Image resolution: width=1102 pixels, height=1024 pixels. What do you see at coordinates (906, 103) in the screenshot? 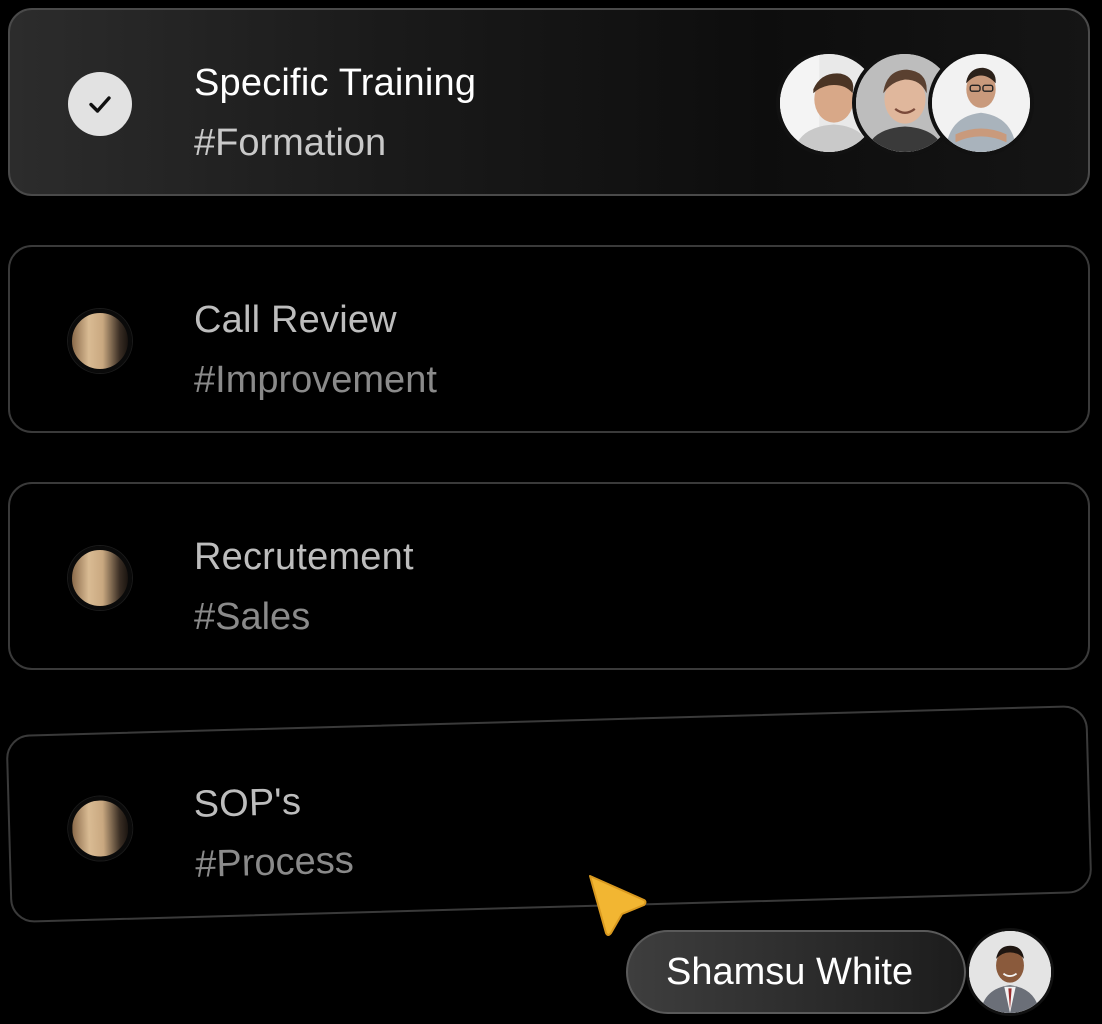
I see `assignee-avatars` at bounding box center [906, 103].